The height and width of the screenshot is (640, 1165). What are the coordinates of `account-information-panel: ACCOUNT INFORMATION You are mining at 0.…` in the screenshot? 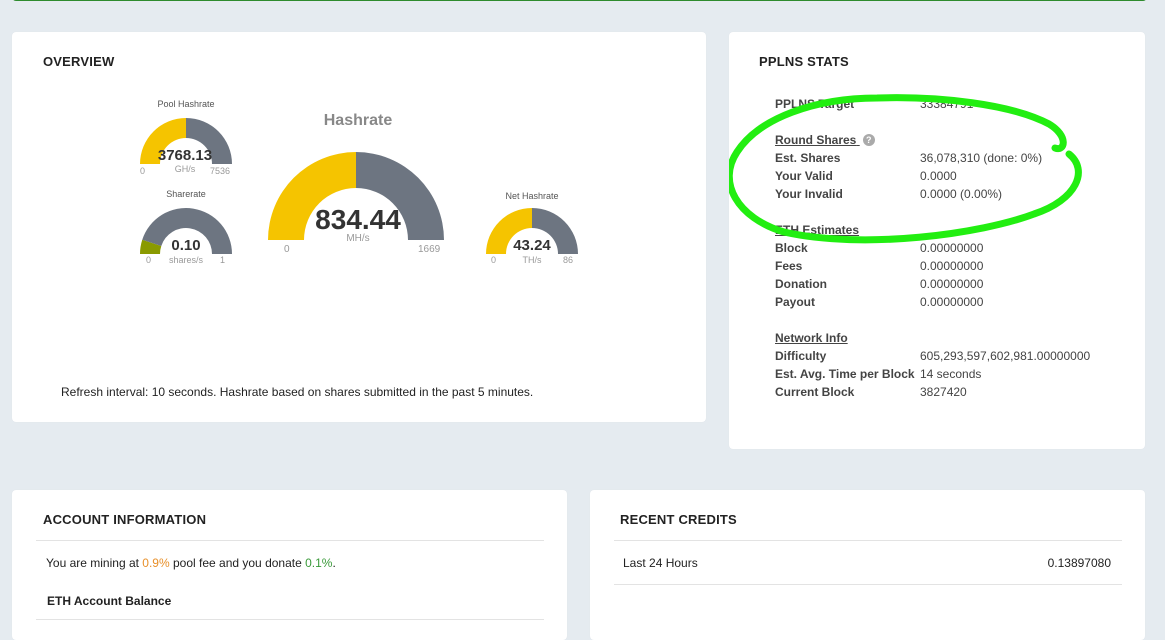 It's located at (289, 565).